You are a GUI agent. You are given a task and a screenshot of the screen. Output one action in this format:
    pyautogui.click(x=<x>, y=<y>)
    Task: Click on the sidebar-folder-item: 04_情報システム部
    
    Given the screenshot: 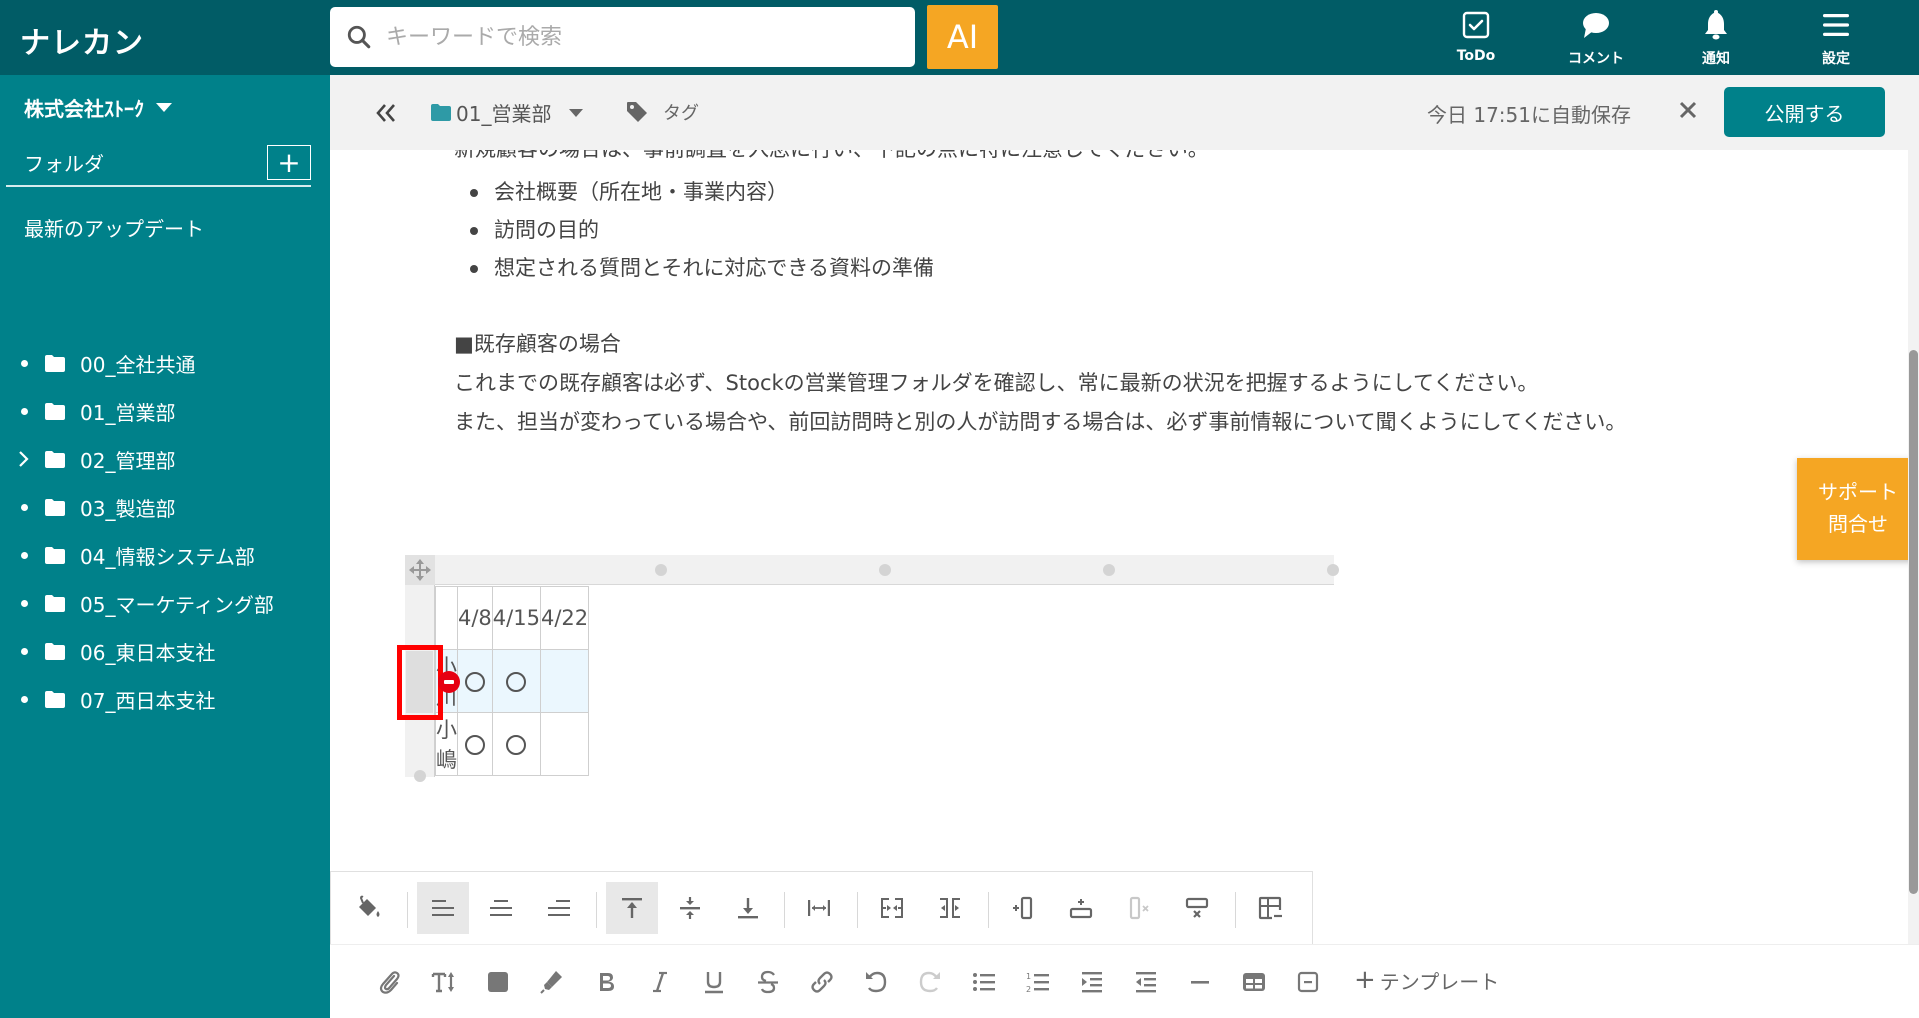 What is the action you would take?
    pyautogui.click(x=165, y=555)
    